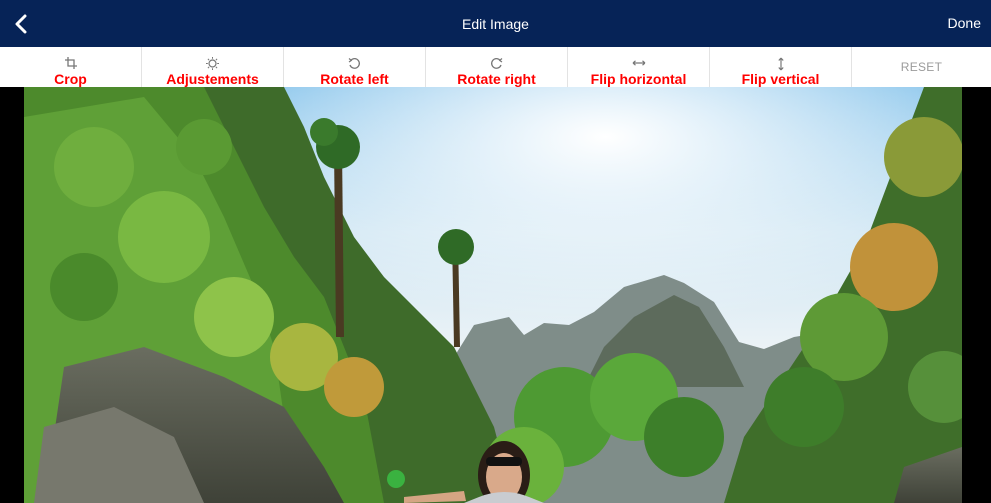  Describe the element at coordinates (780, 64) in the screenshot. I see `flip-vertical-icon` at that location.